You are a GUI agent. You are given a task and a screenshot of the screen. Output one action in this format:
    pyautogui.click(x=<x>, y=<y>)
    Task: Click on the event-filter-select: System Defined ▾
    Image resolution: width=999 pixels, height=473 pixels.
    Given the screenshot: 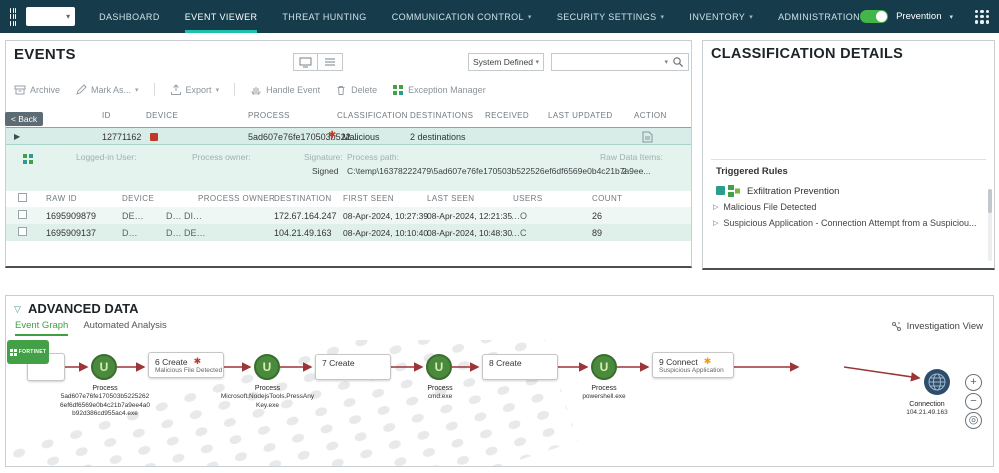 What is the action you would take?
    pyautogui.click(x=506, y=62)
    